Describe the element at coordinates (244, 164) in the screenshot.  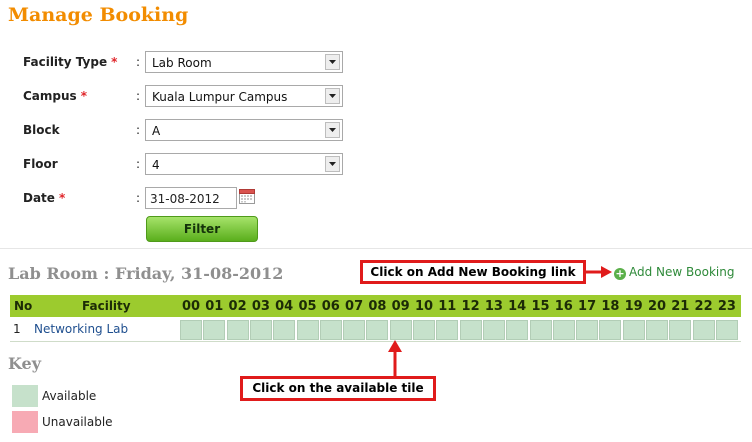
I see `floor-select: 4` at that location.